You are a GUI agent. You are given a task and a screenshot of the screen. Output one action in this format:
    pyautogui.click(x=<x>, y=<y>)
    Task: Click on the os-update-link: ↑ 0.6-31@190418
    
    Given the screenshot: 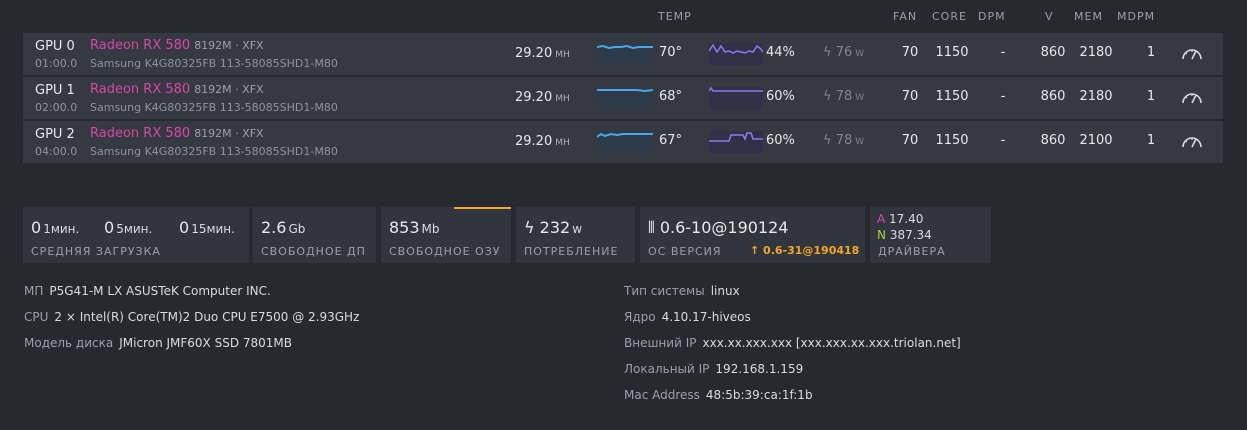 What is the action you would take?
    pyautogui.click(x=804, y=250)
    